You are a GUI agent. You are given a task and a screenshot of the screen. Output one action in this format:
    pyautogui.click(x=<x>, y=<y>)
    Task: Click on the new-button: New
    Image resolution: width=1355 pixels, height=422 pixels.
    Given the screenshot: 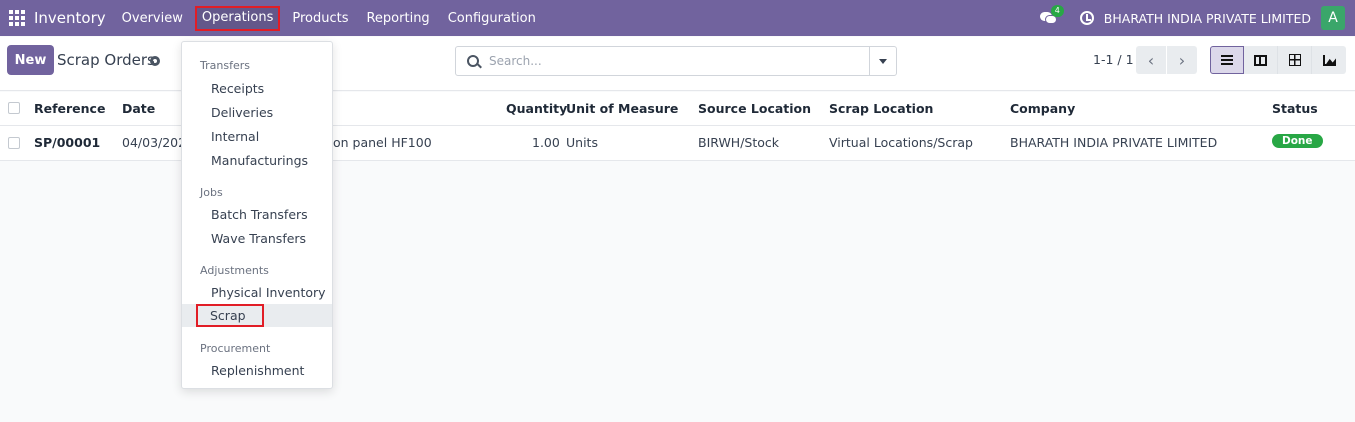 What is the action you would take?
    pyautogui.click(x=30, y=60)
    